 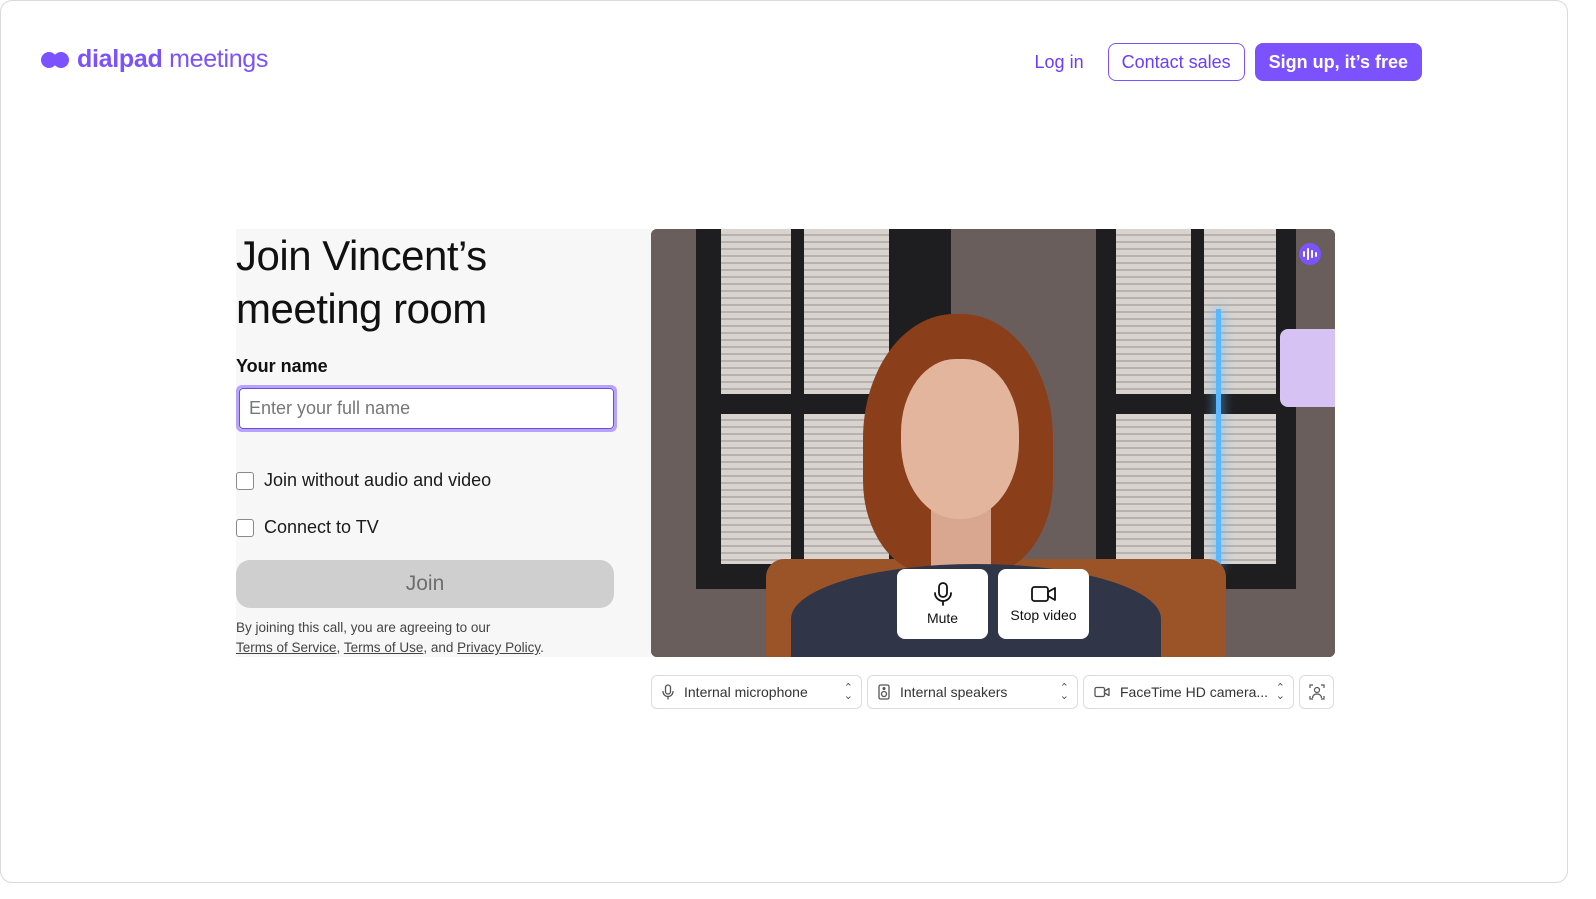 What do you see at coordinates (954, 692) in the screenshot?
I see `speakers-select-value: Internal speakers` at bounding box center [954, 692].